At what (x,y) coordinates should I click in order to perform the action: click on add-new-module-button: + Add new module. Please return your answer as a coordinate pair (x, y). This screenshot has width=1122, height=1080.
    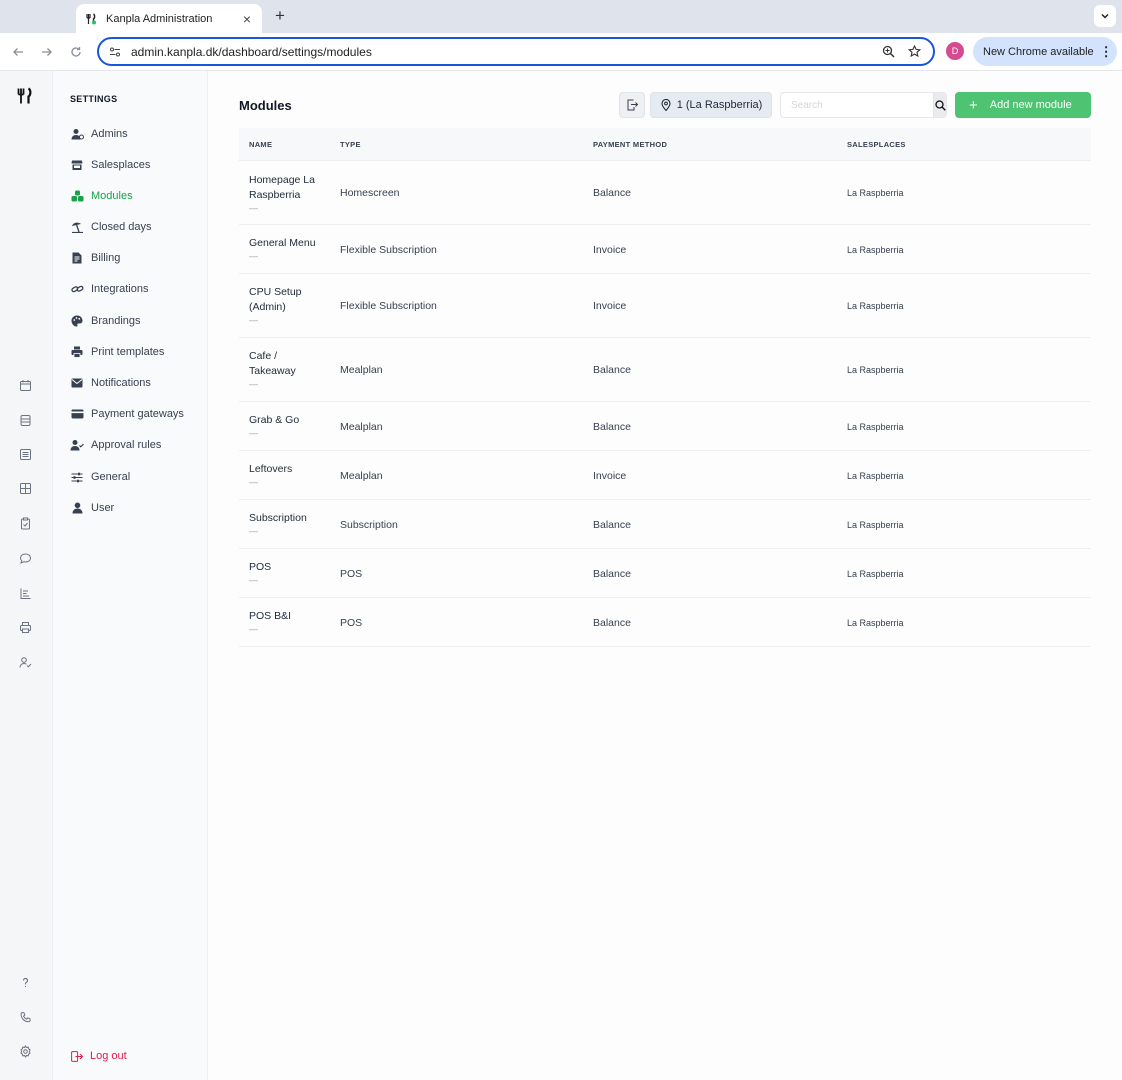
    Looking at the image, I should click on (1023, 105).